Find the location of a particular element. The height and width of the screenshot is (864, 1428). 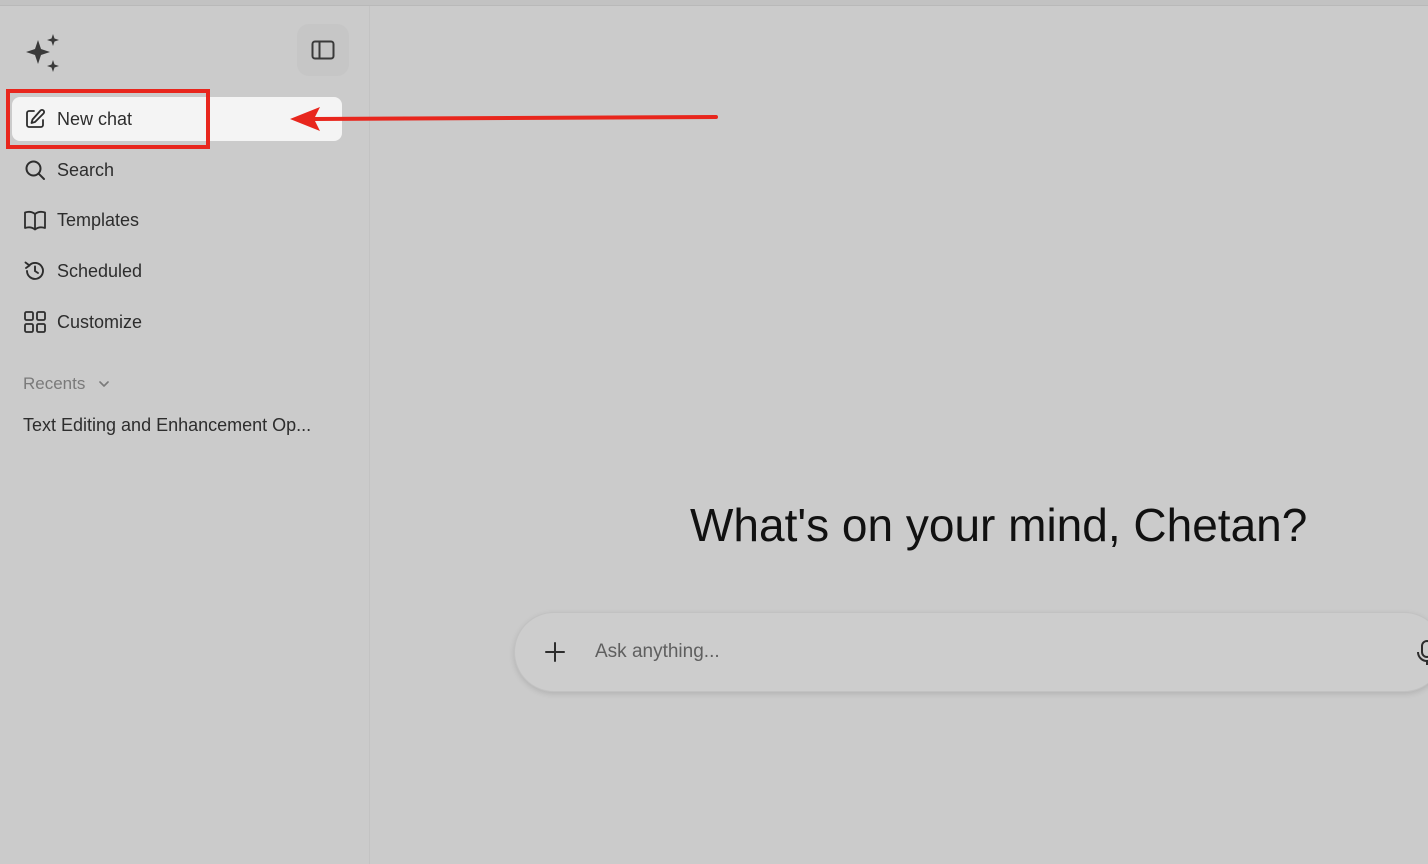

sidebar-item-label: Customize is located at coordinates (100, 321).